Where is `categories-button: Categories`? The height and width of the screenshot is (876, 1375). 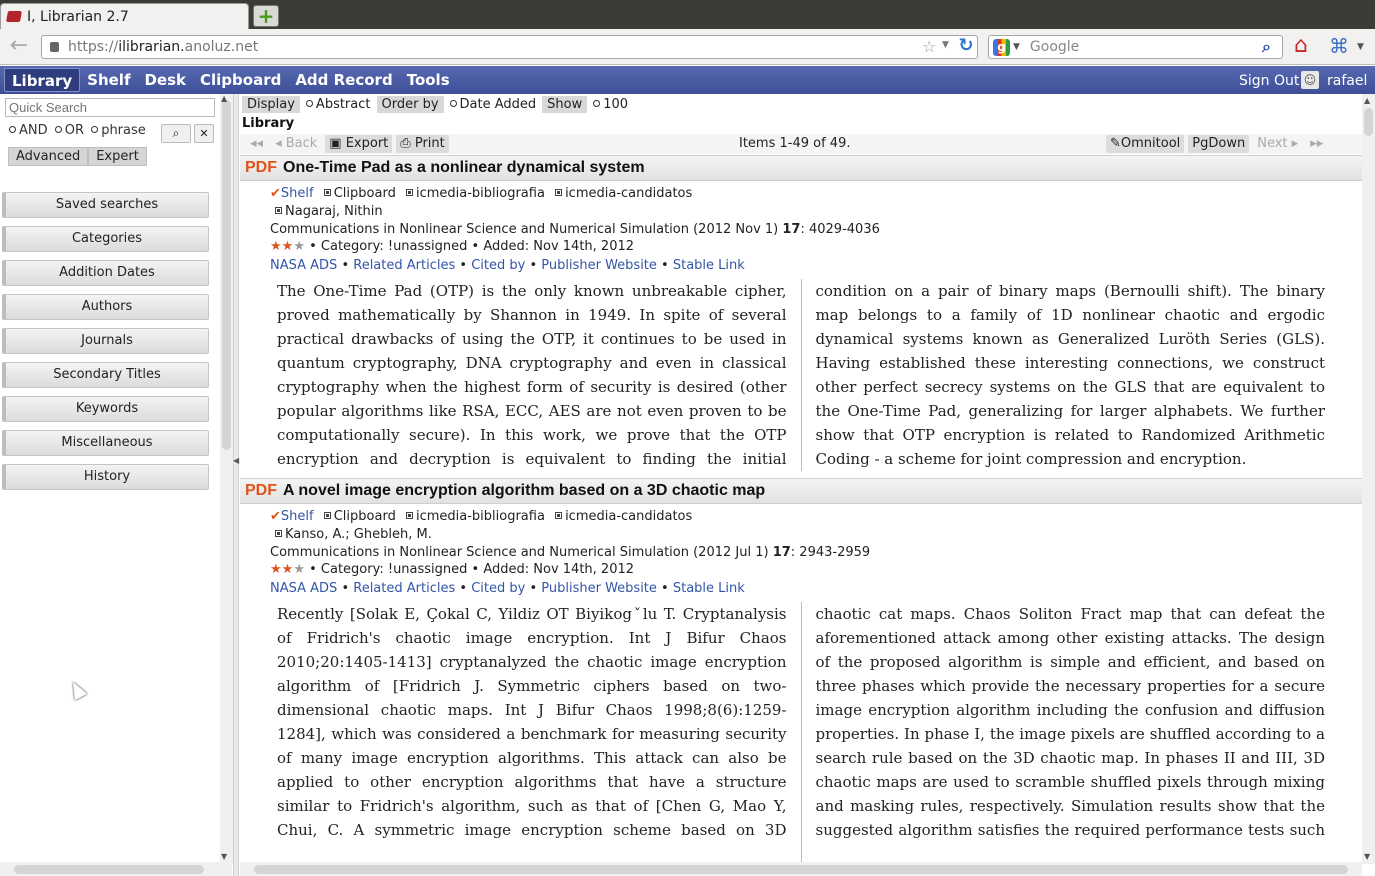
categories-button: Categories is located at coordinates (105, 239).